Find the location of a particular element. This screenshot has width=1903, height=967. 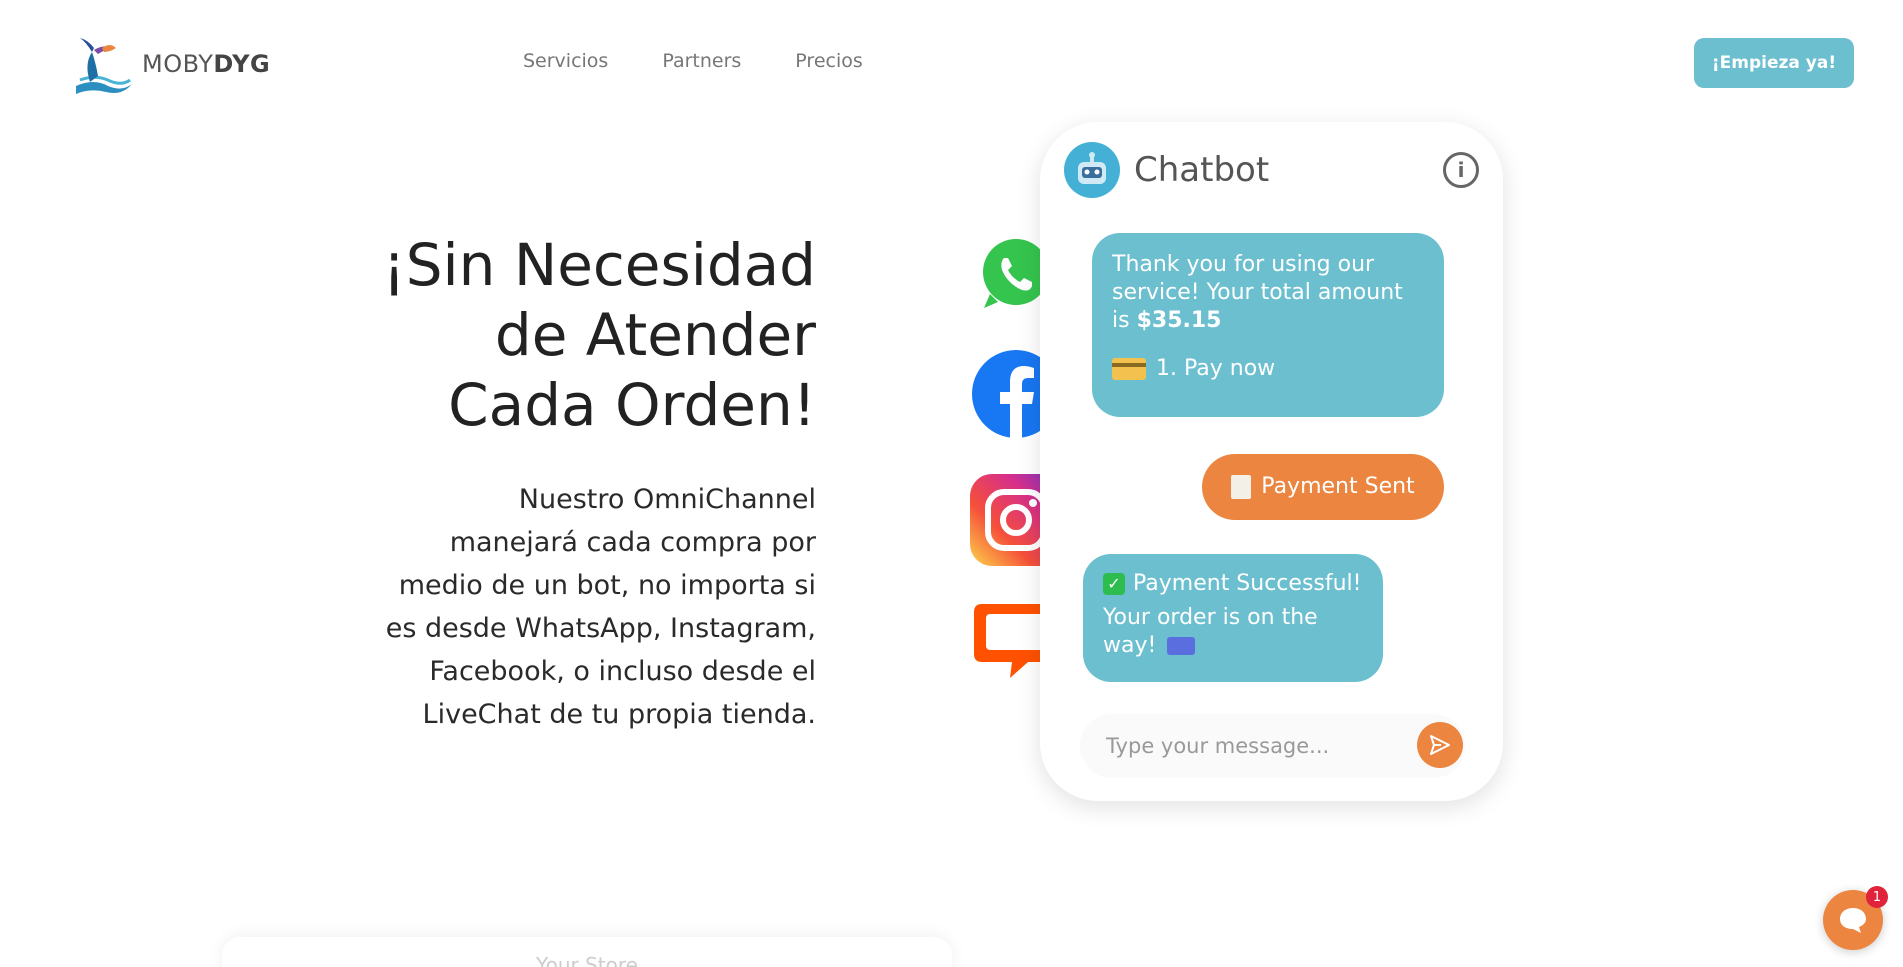

send-button is located at coordinates (1440, 745).